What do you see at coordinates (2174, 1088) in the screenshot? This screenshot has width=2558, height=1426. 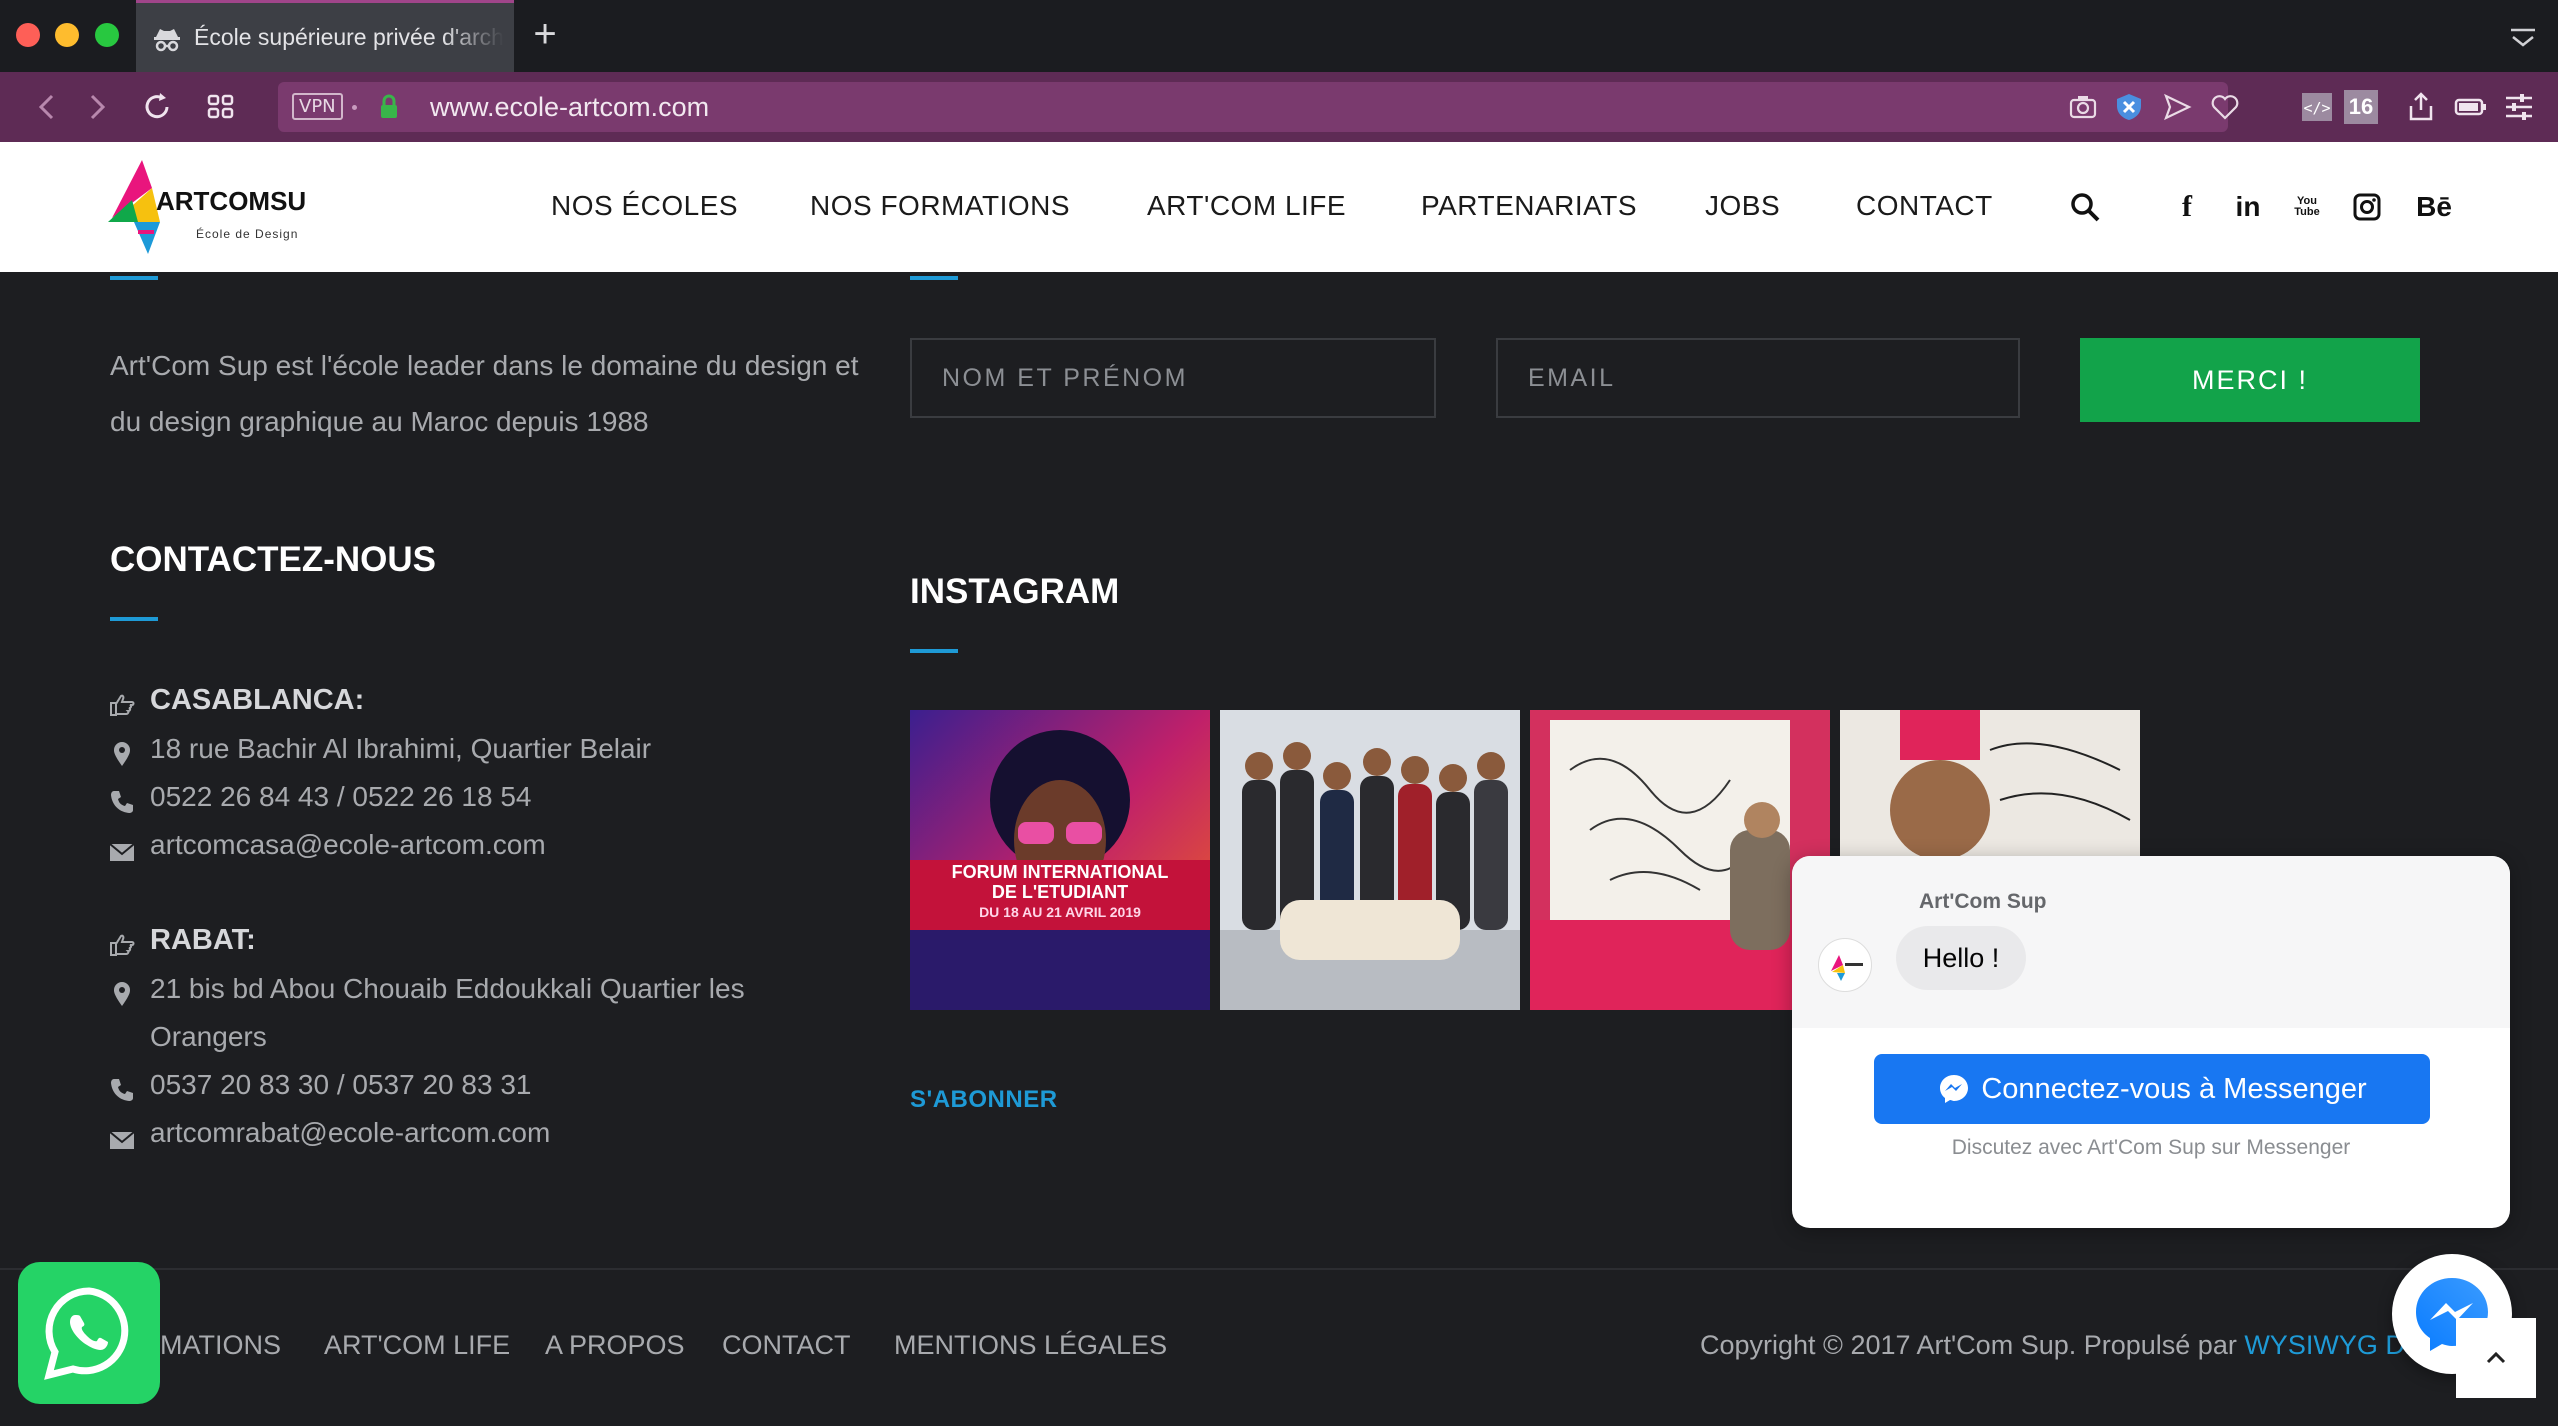 I see `messenger-connect-label: Connectez-vous à Messenger` at bounding box center [2174, 1088].